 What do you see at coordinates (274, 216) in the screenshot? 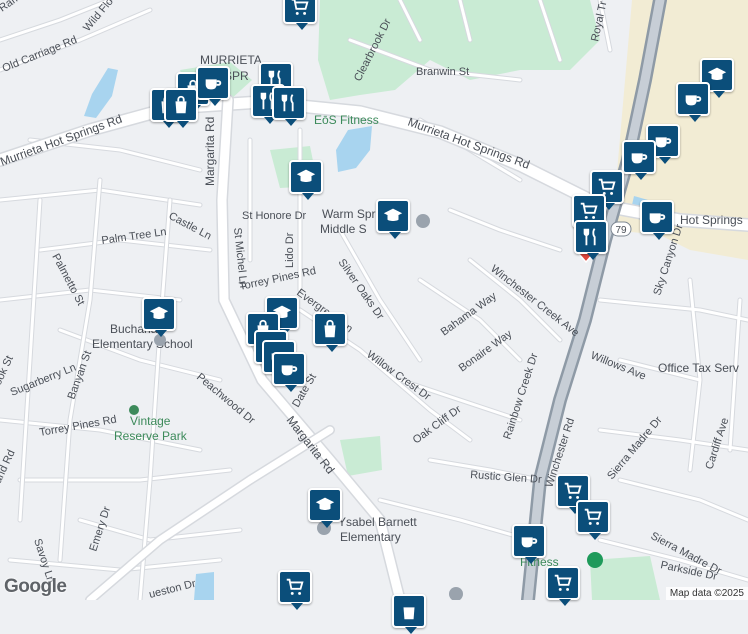
I see `label-st-honore: St Honore Dr` at bounding box center [274, 216].